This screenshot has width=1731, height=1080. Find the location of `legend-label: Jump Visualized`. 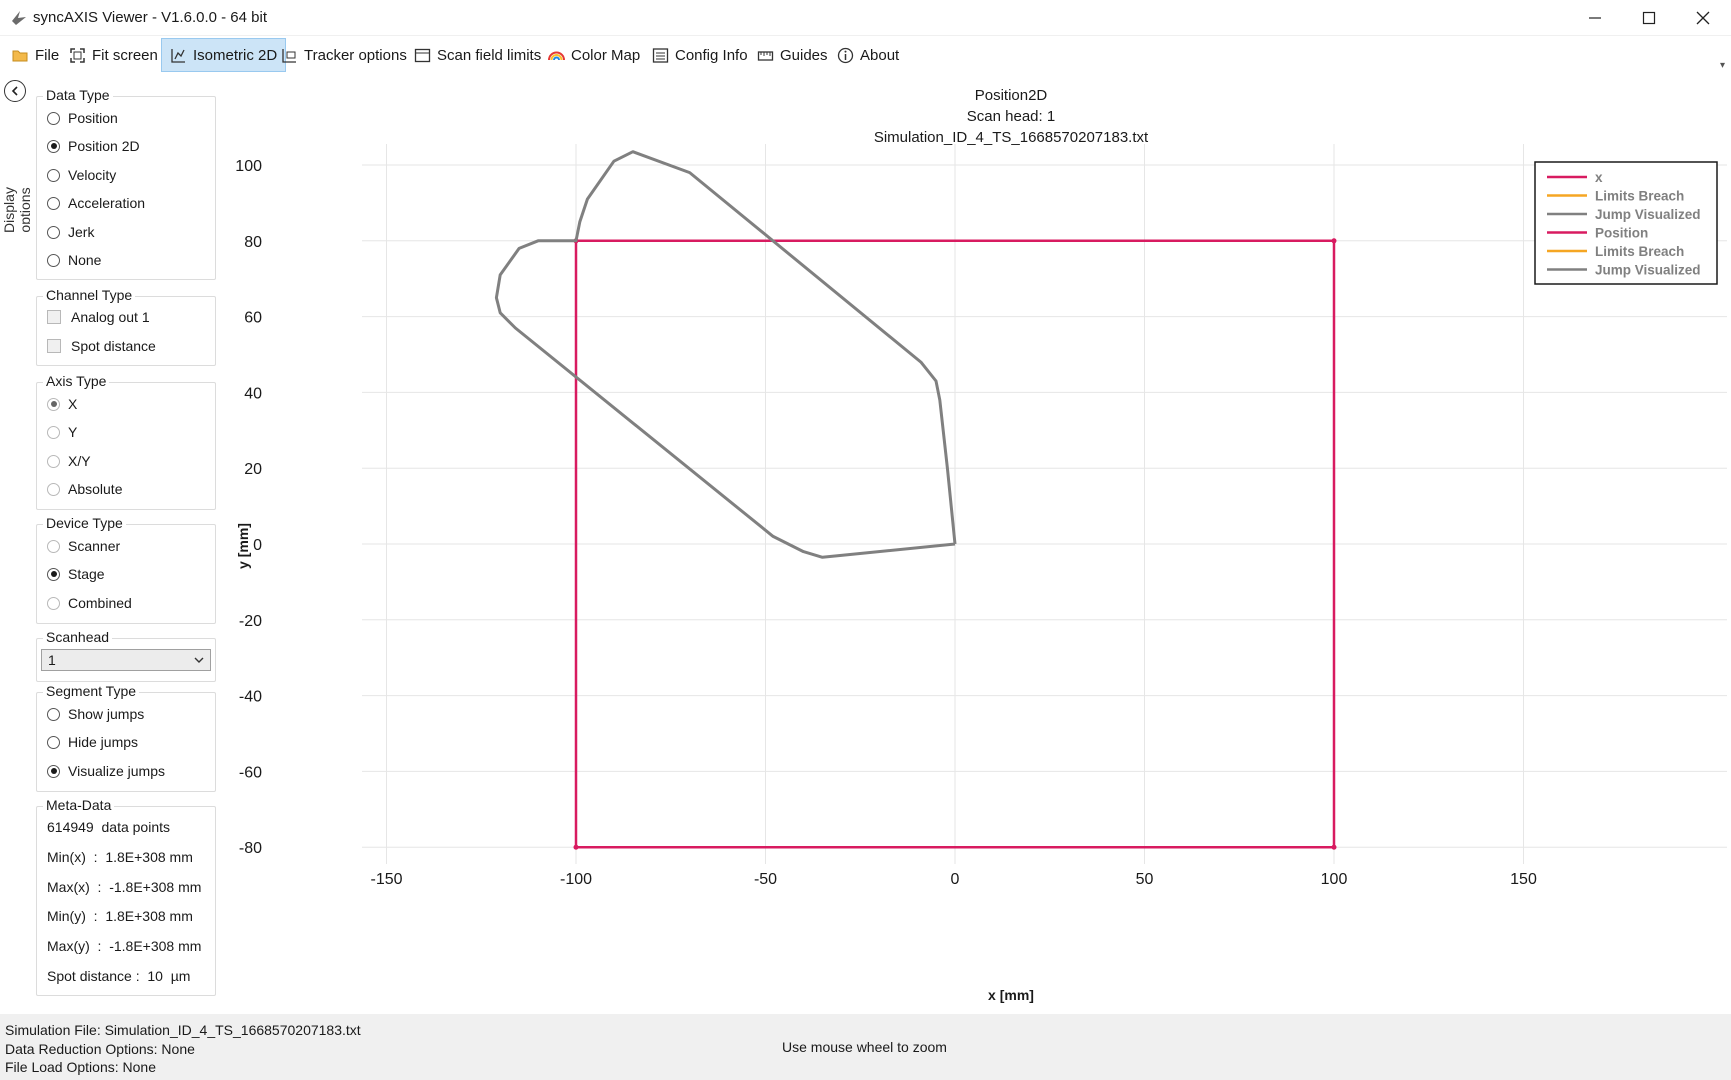

legend-label: Jump Visualized is located at coordinates (1648, 270).